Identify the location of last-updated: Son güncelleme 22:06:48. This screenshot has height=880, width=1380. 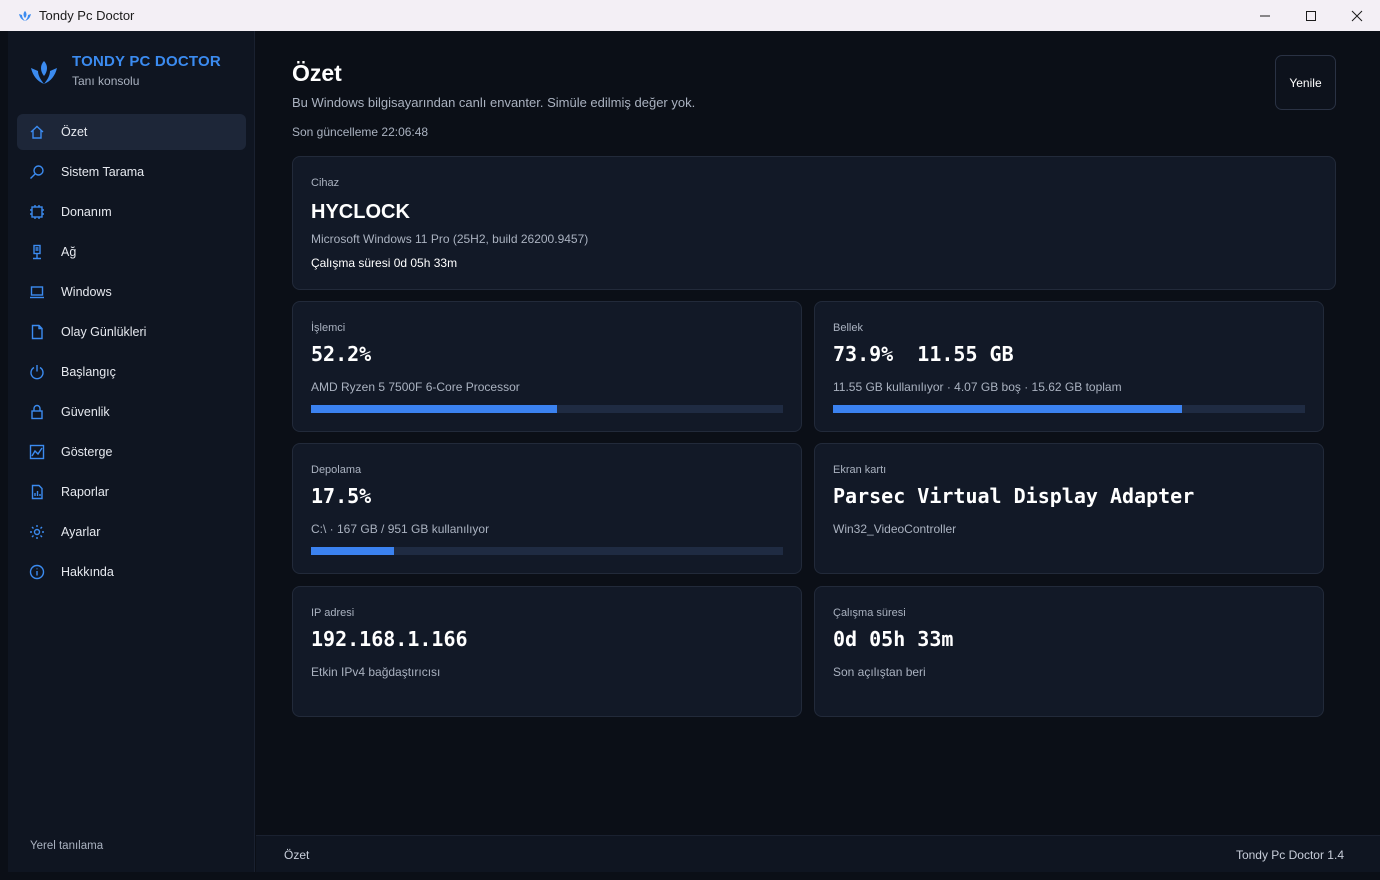
(360, 132).